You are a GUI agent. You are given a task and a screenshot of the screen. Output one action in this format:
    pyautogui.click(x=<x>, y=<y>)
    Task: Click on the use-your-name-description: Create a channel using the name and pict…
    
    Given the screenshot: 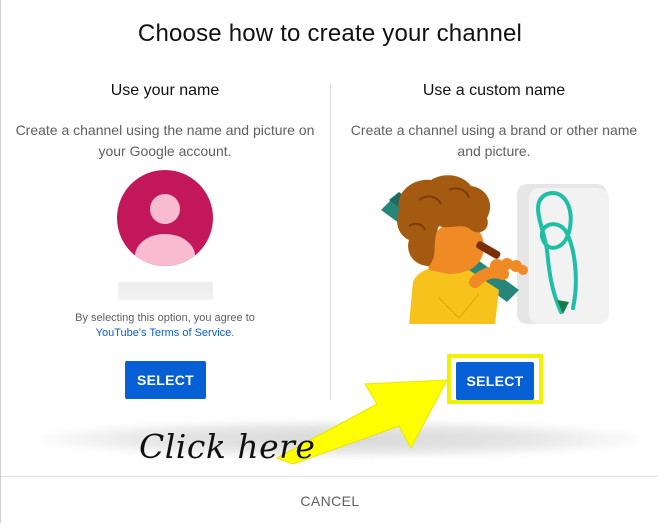 What is the action you would take?
    pyautogui.click(x=165, y=140)
    